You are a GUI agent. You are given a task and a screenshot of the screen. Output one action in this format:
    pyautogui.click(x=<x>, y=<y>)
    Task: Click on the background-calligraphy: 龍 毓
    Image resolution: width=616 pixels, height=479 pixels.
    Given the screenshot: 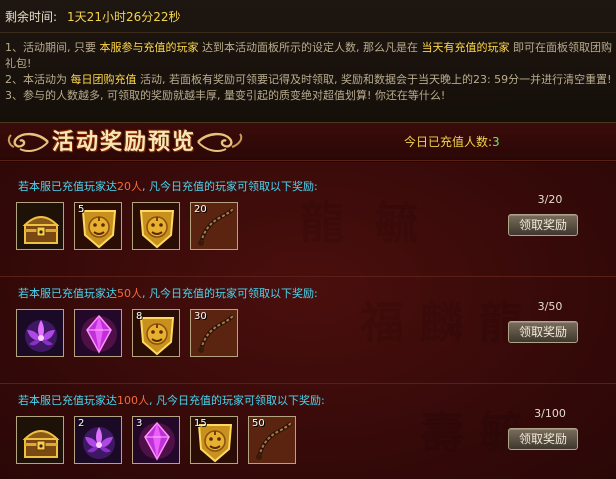 What is the action you would take?
    pyautogui.click(x=359, y=223)
    